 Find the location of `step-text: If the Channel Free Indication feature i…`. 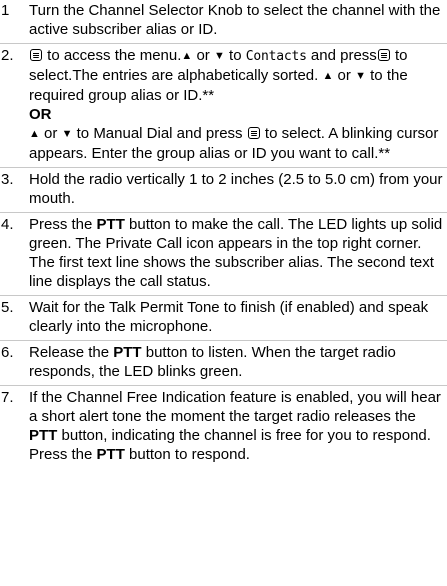

step-text: If the Channel Free Indication feature i… is located at coordinates (235, 426).